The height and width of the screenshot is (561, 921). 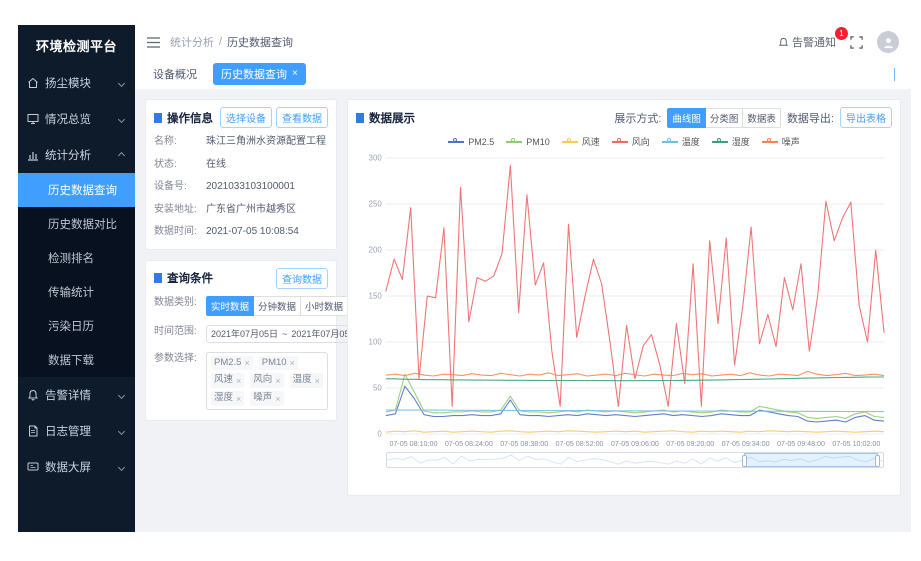 I want to click on legend-item: 噪声, so click(x=780, y=141).